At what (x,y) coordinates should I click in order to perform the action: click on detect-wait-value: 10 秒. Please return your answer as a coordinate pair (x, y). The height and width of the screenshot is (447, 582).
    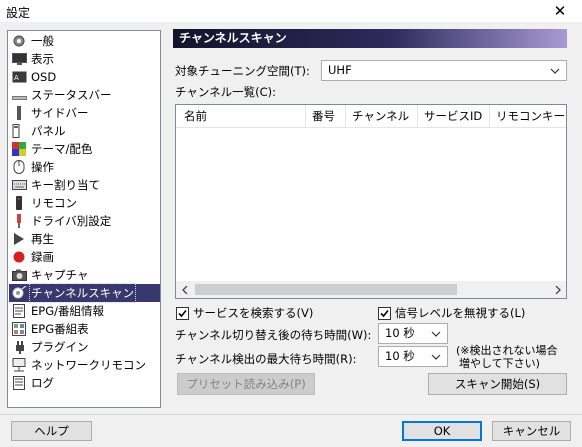
    Looking at the image, I should click on (400, 356).